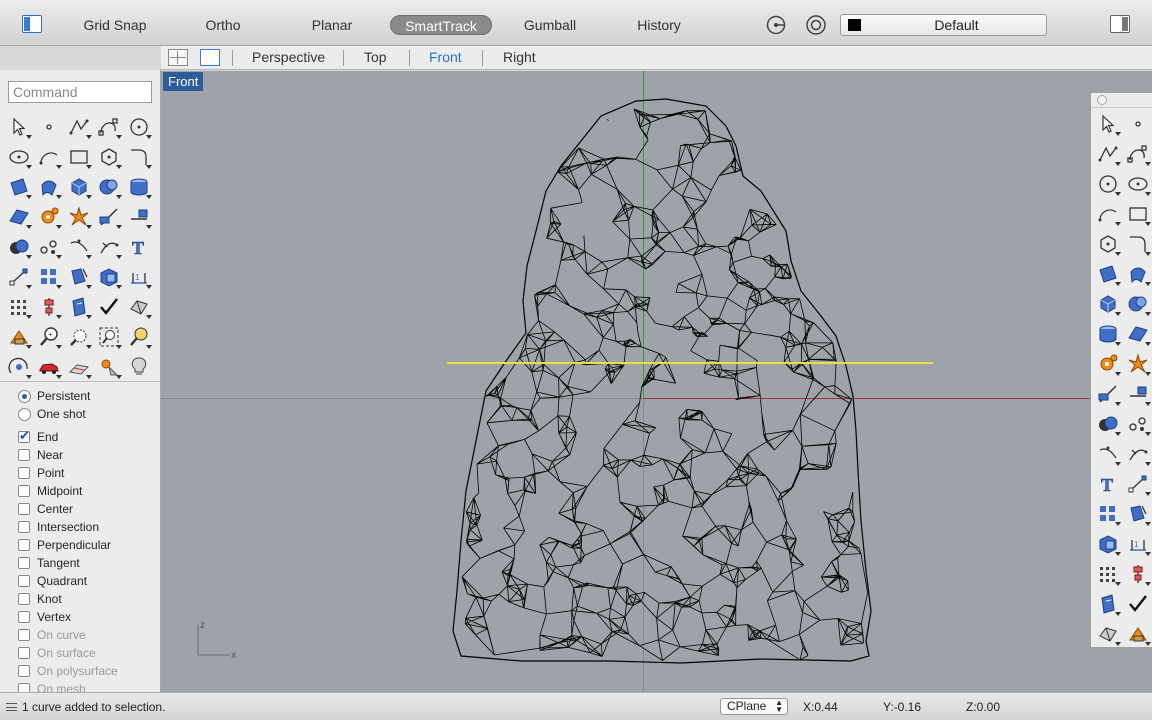  Describe the element at coordinates (223, 25) in the screenshot. I see `ortho-button: Ortho` at that location.